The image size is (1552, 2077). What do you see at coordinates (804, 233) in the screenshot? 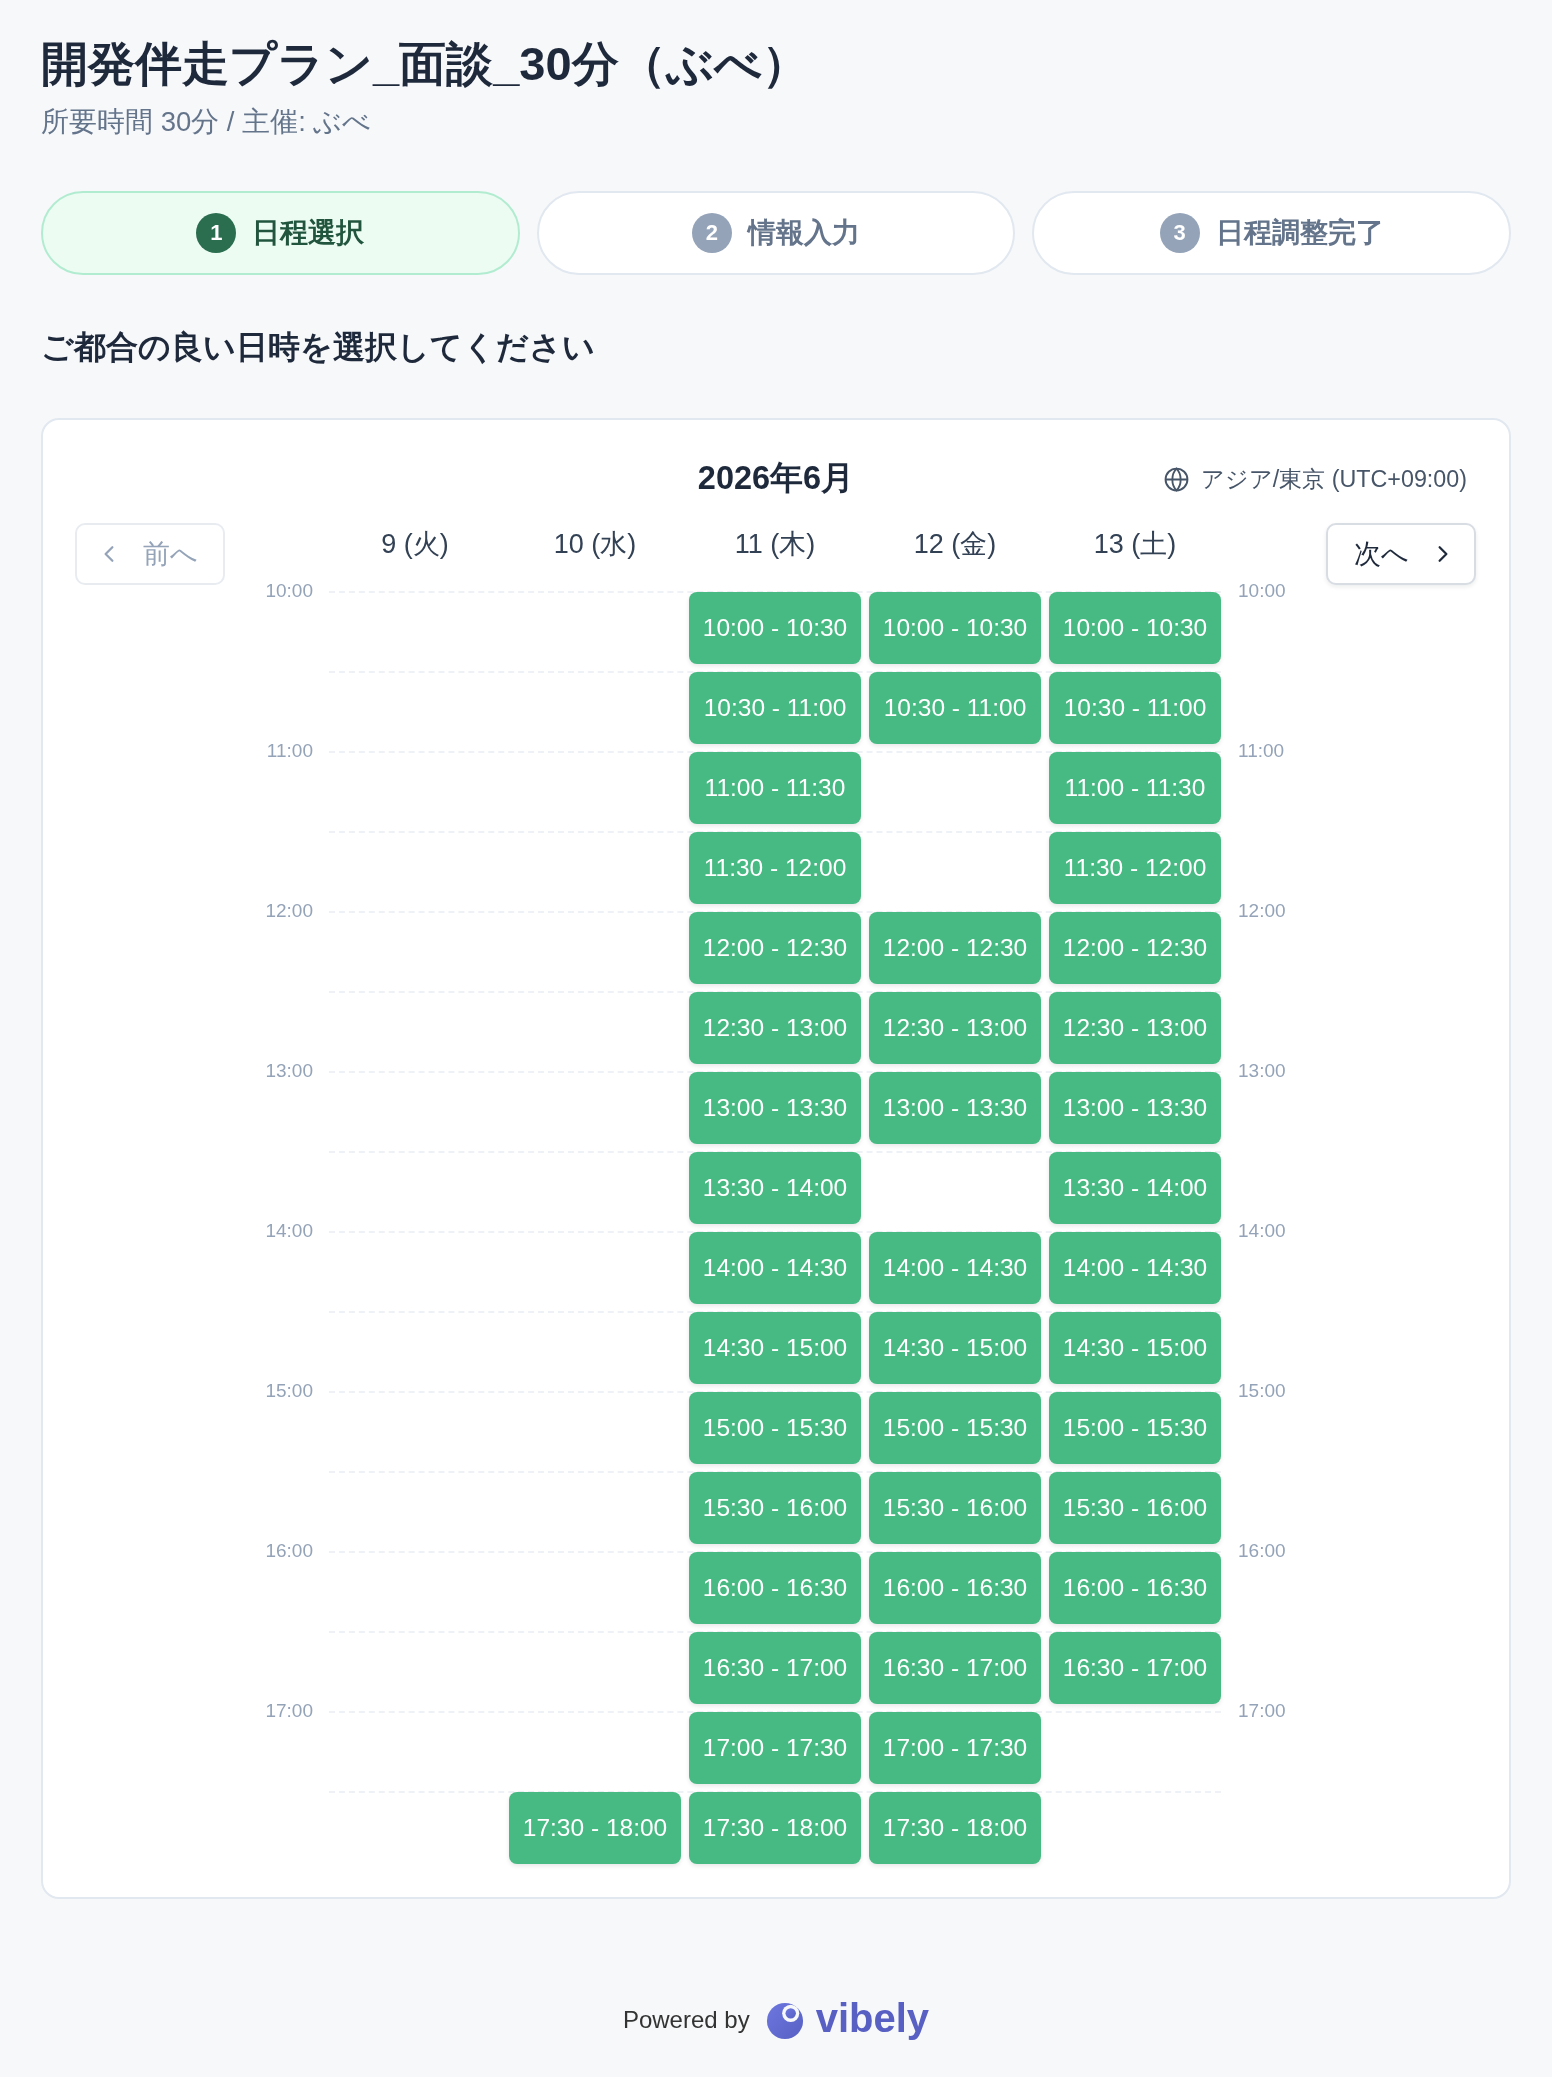
I see `step-label: 情報入力` at bounding box center [804, 233].